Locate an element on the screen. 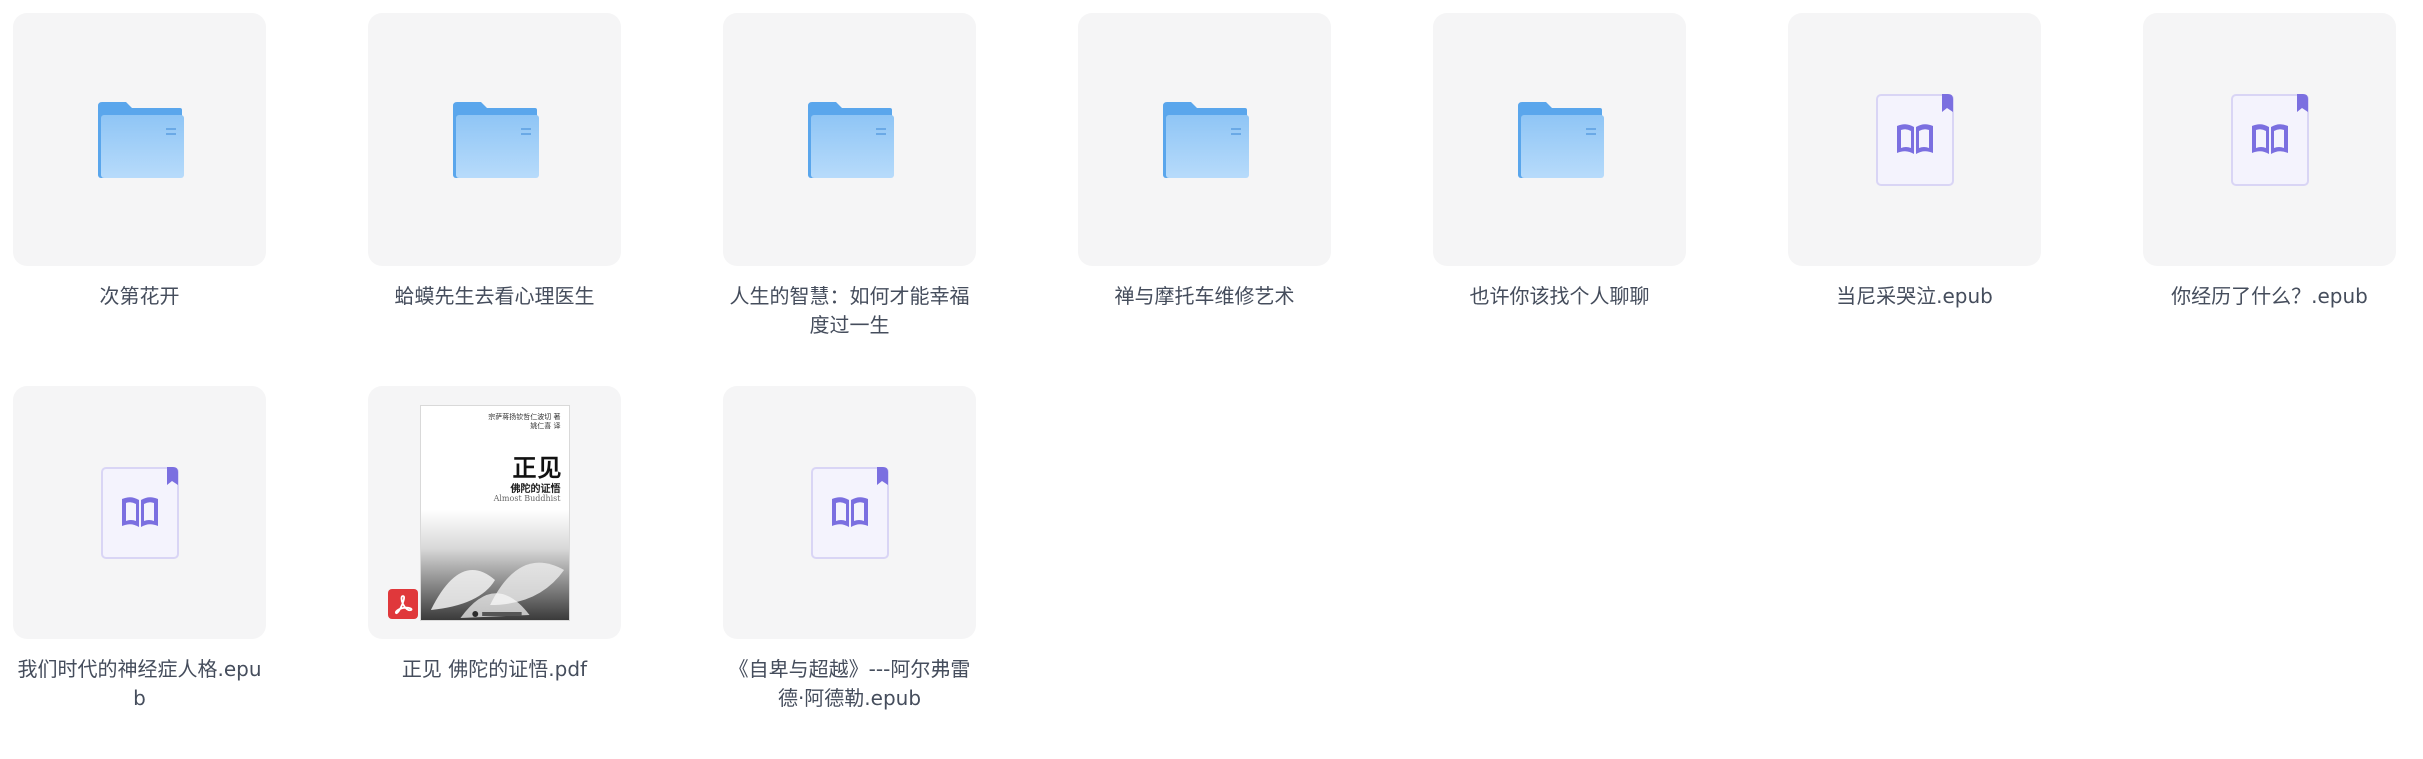 This screenshot has width=2423, height=759. file-item-folder: 禅与摩托车维修艺术 is located at coordinates (1204, 199).